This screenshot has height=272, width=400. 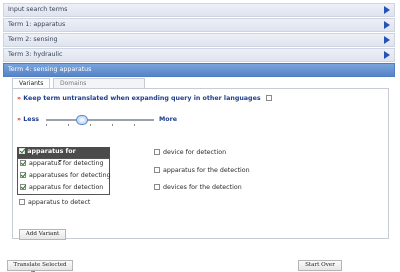 I want to click on accordion-label: Term 4: sensing apparatus, so click(x=50, y=69).